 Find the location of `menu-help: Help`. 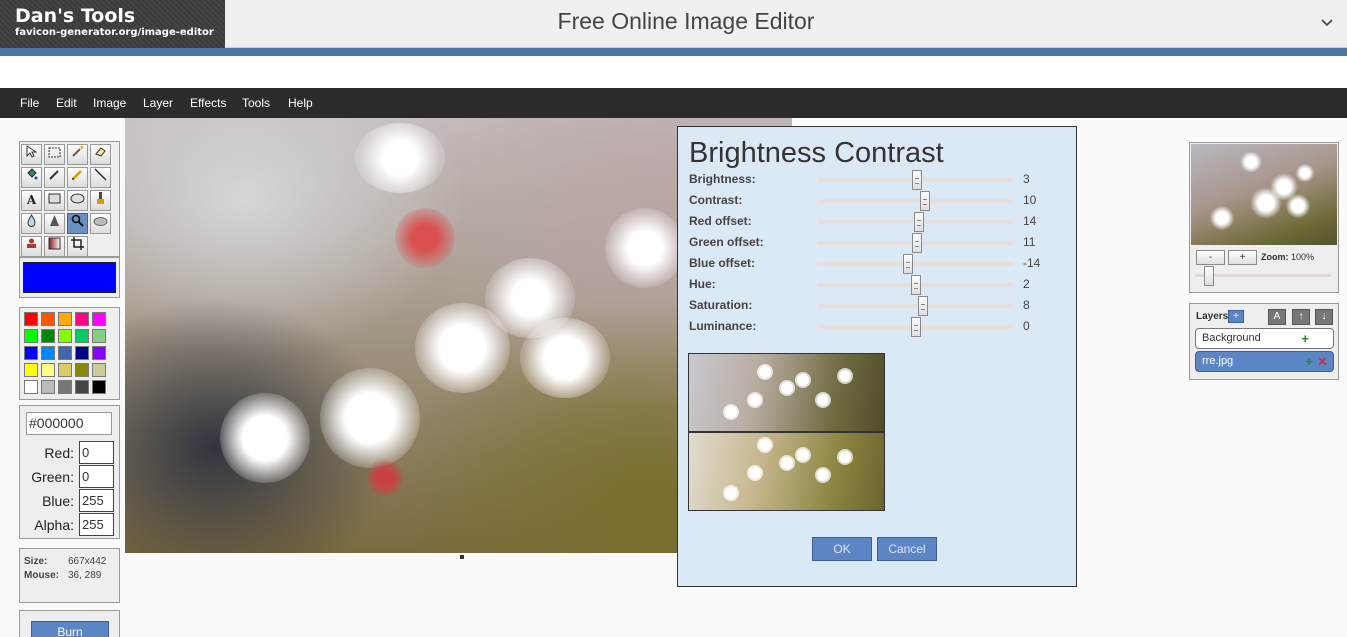

menu-help: Help is located at coordinates (300, 103).